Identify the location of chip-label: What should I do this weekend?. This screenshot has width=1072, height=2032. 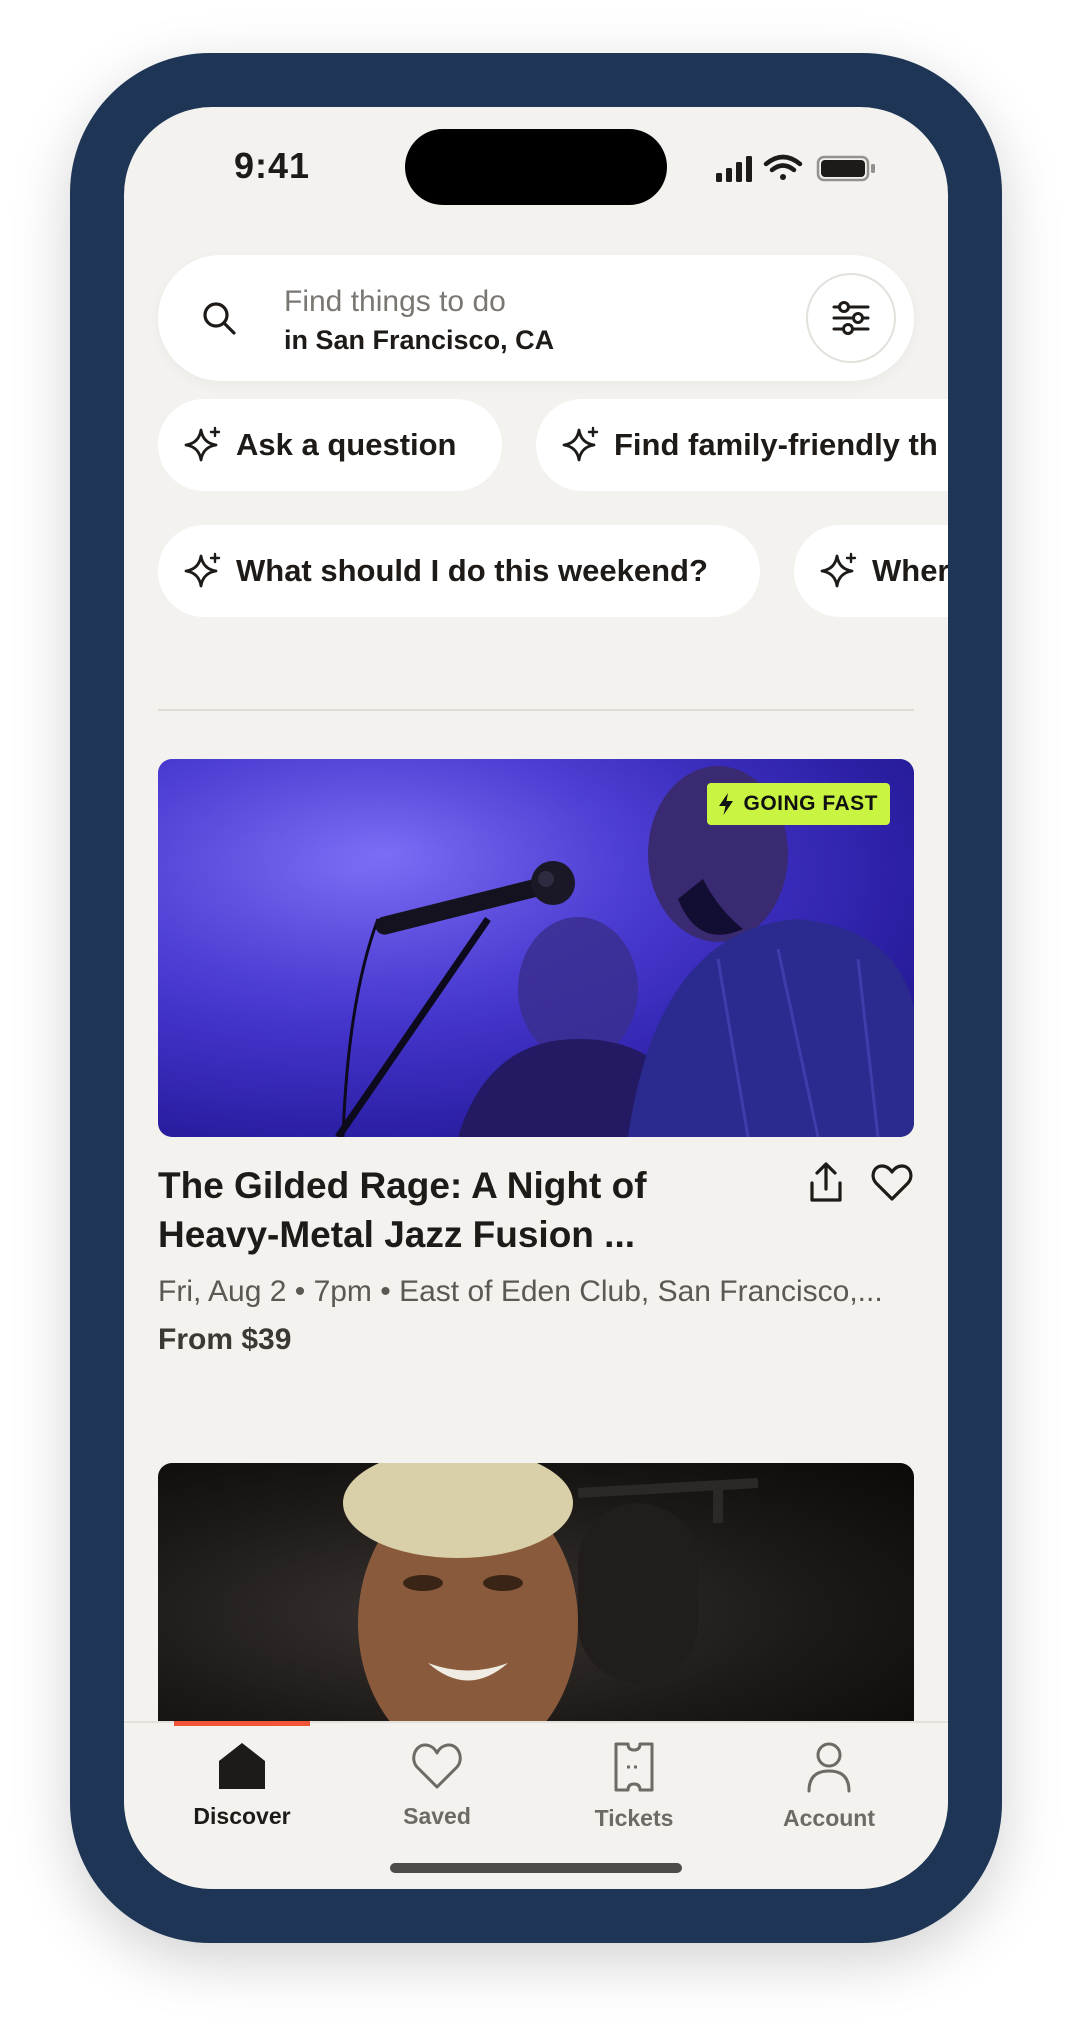
(472, 570).